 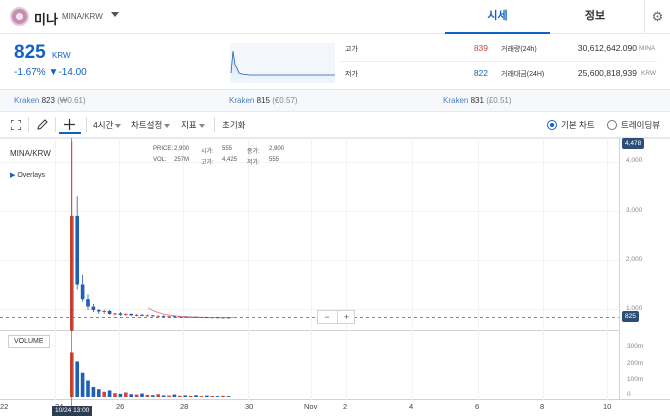 I want to click on ohlc-open: 555, so click(x=227, y=149).